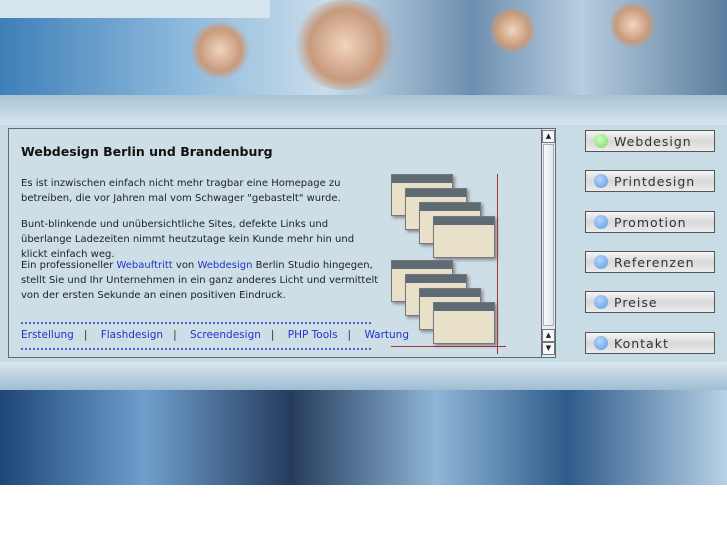 The width and height of the screenshot is (727, 545). What do you see at coordinates (225, 335) in the screenshot?
I see `link-screendesign: Screendesign` at bounding box center [225, 335].